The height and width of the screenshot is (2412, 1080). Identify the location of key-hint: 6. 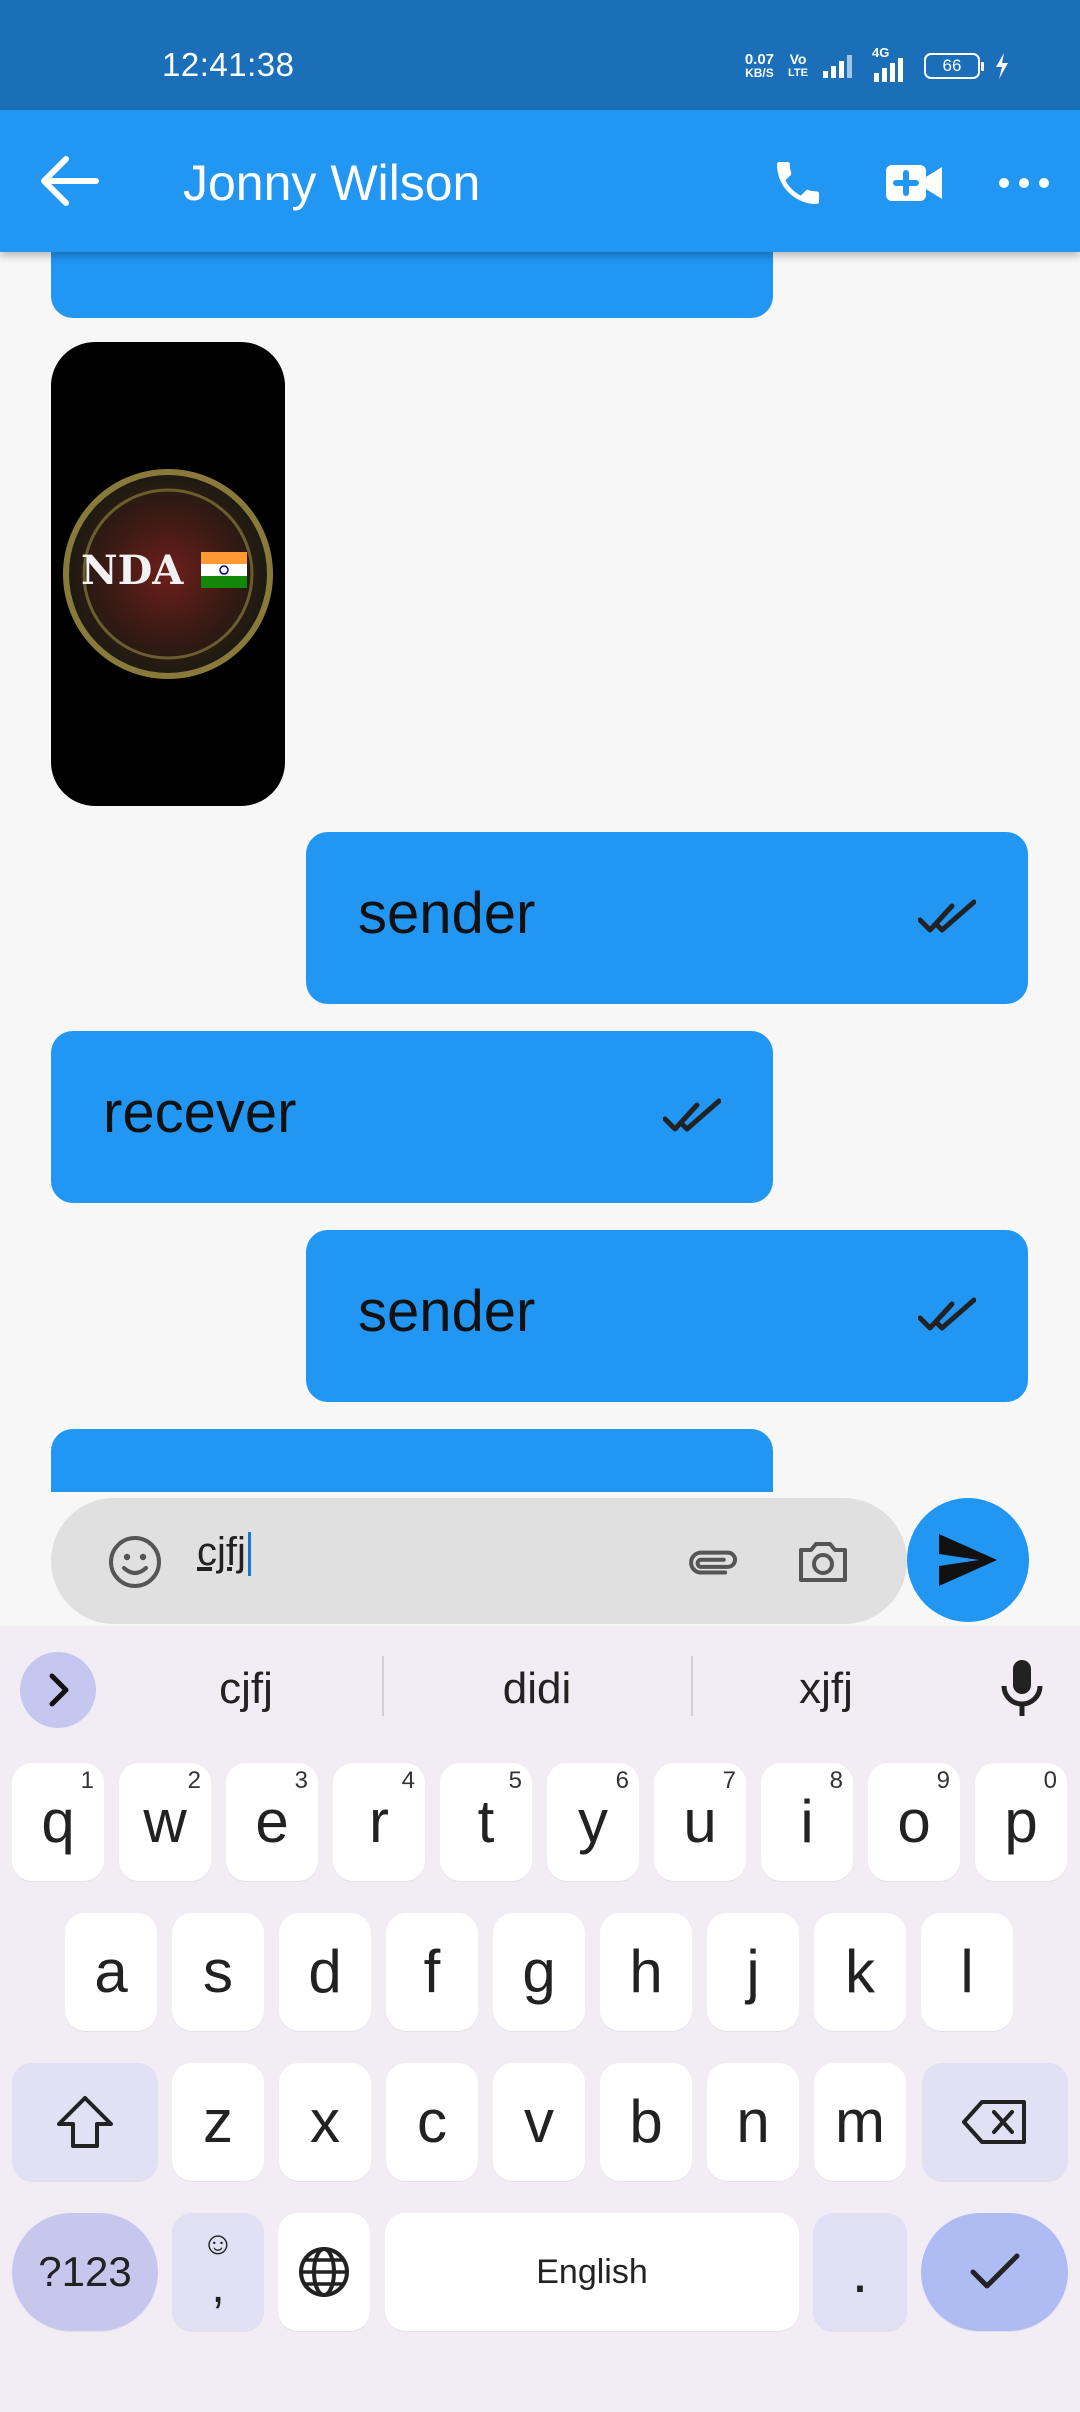
(622, 1780).